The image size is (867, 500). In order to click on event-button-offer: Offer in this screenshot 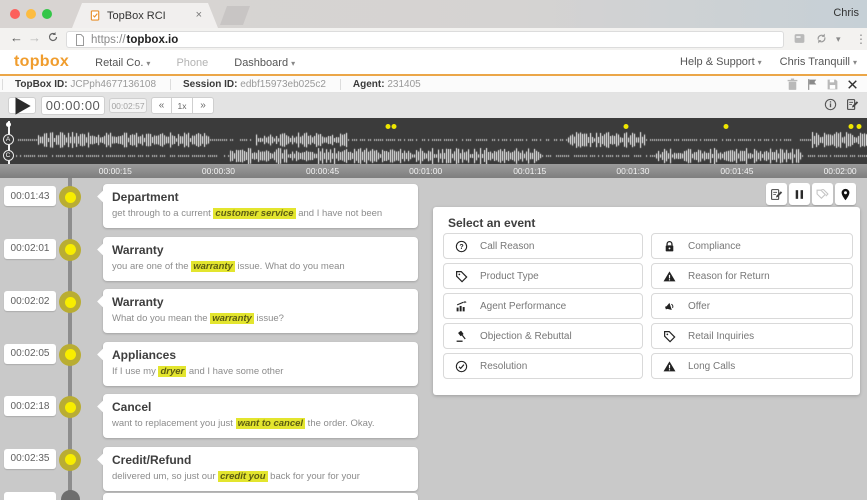, I will do `click(752, 306)`.